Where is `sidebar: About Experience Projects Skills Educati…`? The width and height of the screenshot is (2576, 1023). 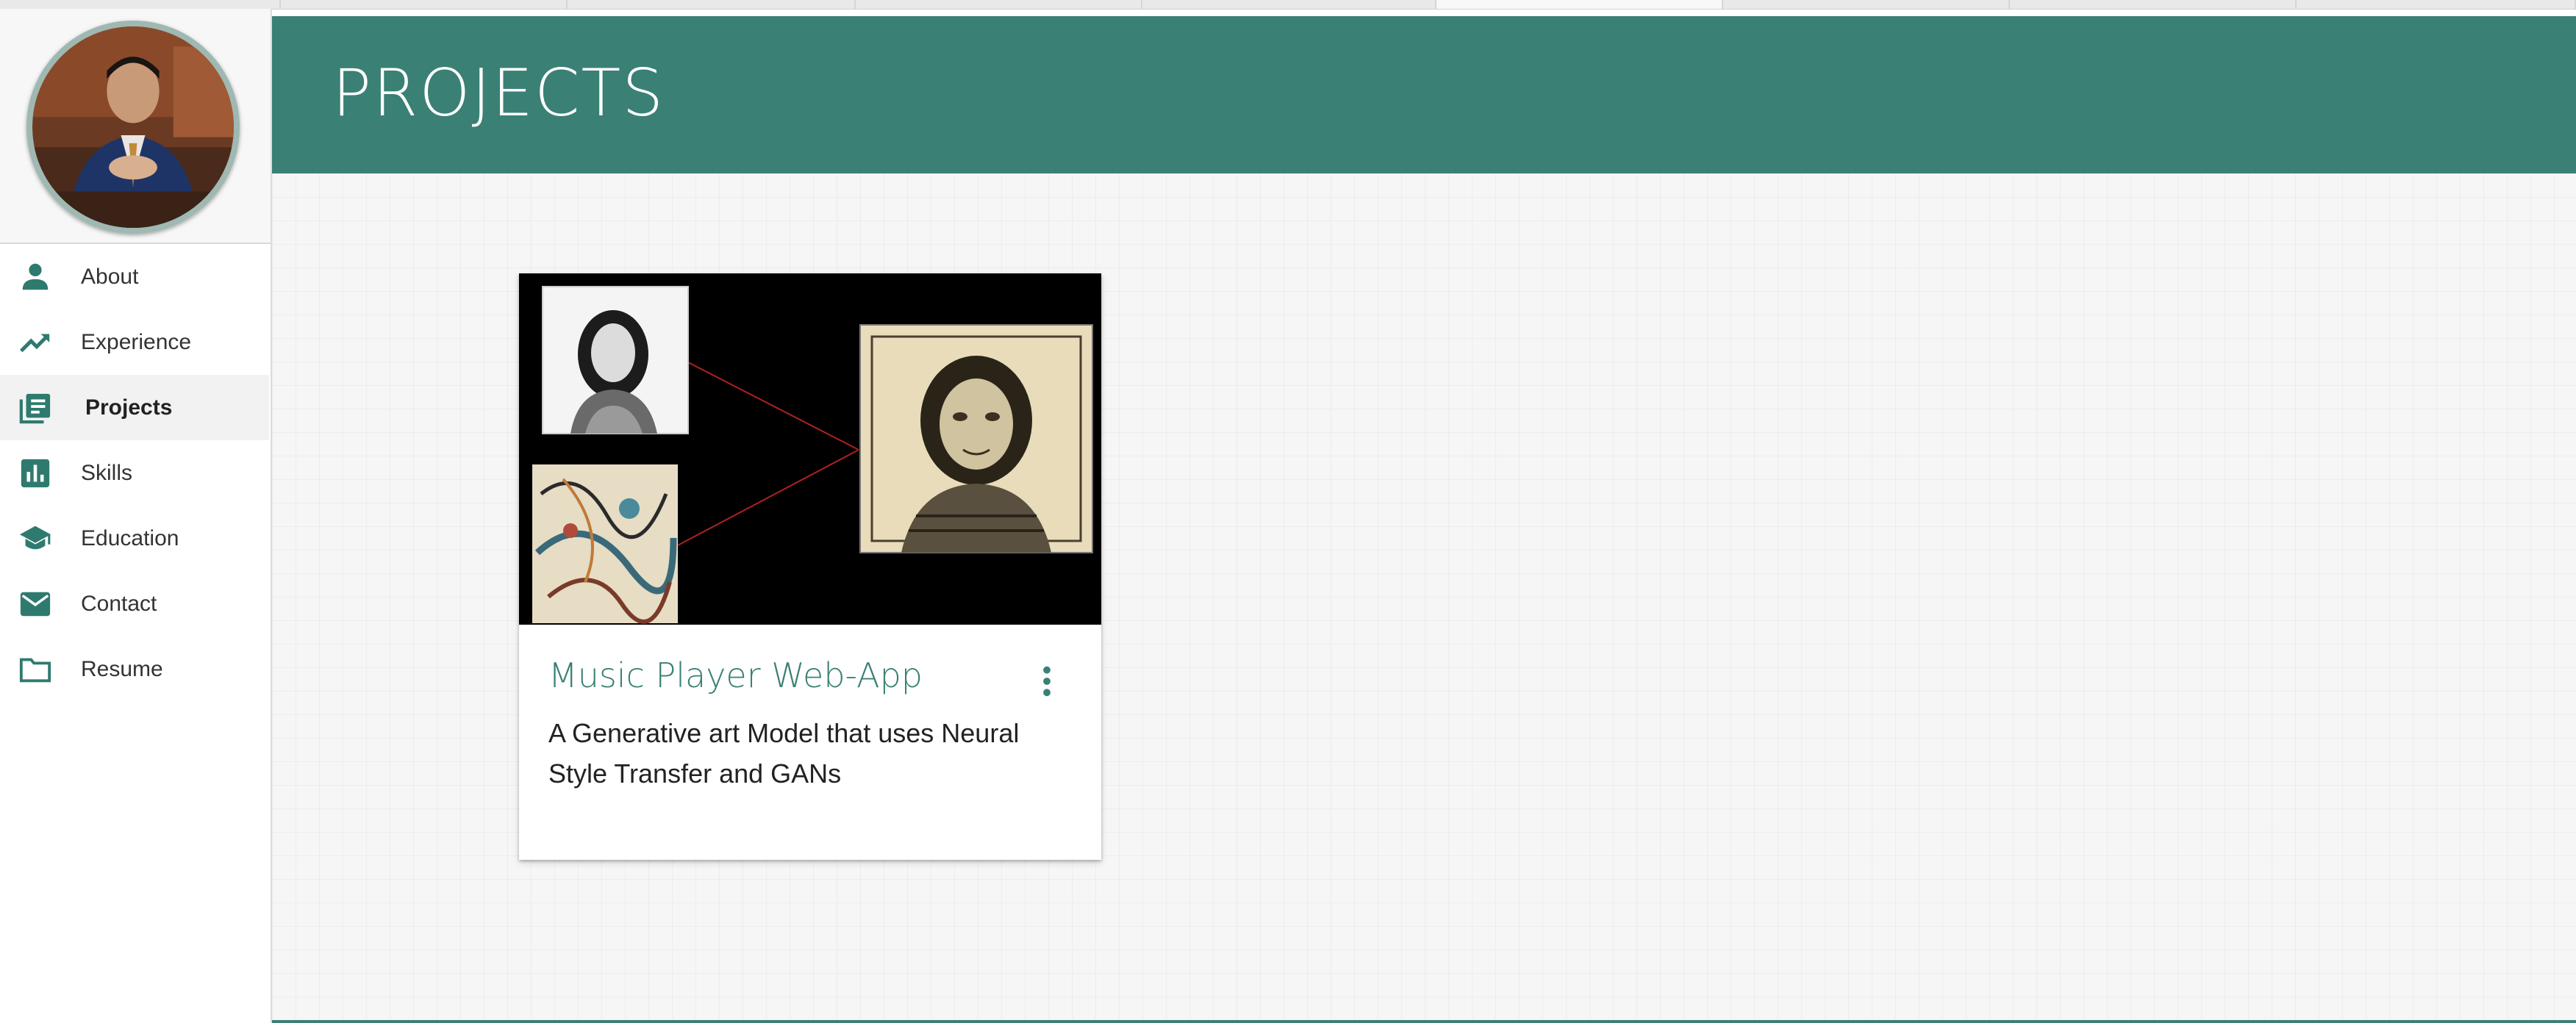
sidebar: About Experience Projects Skills Educati… is located at coordinates (136, 516).